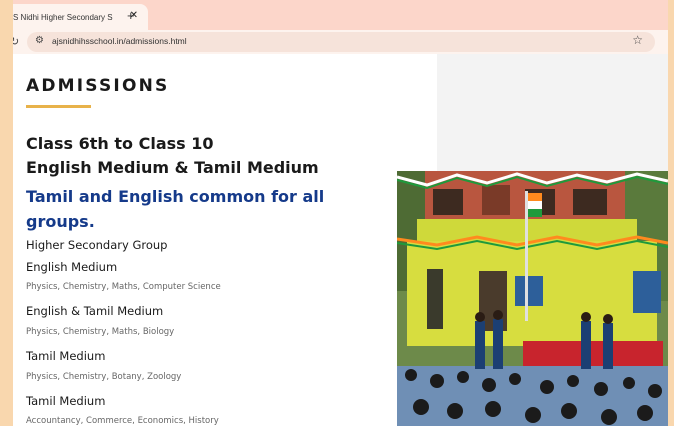 The width and height of the screenshot is (674, 426). Describe the element at coordinates (97, 245) in the screenshot. I see `hs-group-label: Higher Secondary Group` at that location.